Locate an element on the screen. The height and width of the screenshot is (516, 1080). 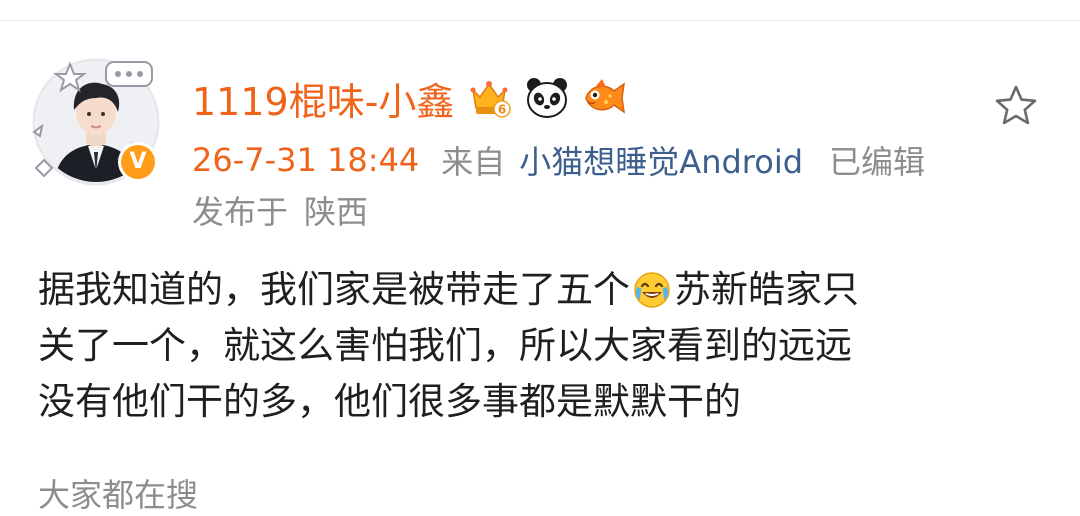
post-meta: 26-7-31 18:44 来自 小猫想睡觉Android 已编辑 is located at coordinates (558, 160).